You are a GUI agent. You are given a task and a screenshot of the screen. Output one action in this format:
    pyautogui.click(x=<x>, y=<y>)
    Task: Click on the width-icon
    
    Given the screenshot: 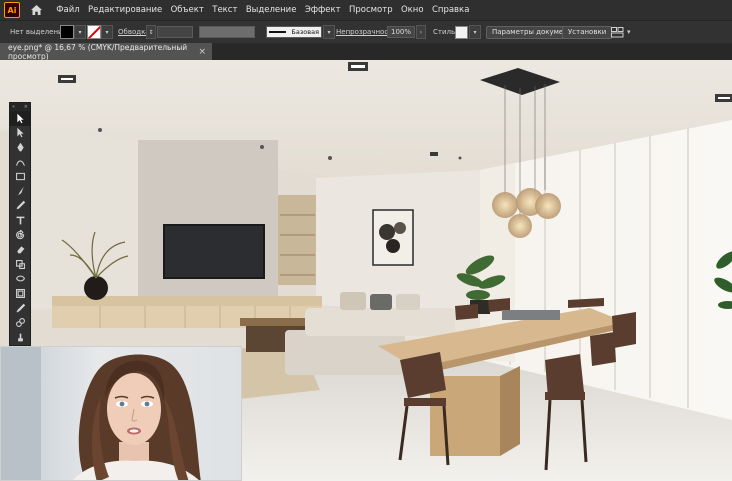 What is the action you would take?
    pyautogui.click(x=20, y=278)
    